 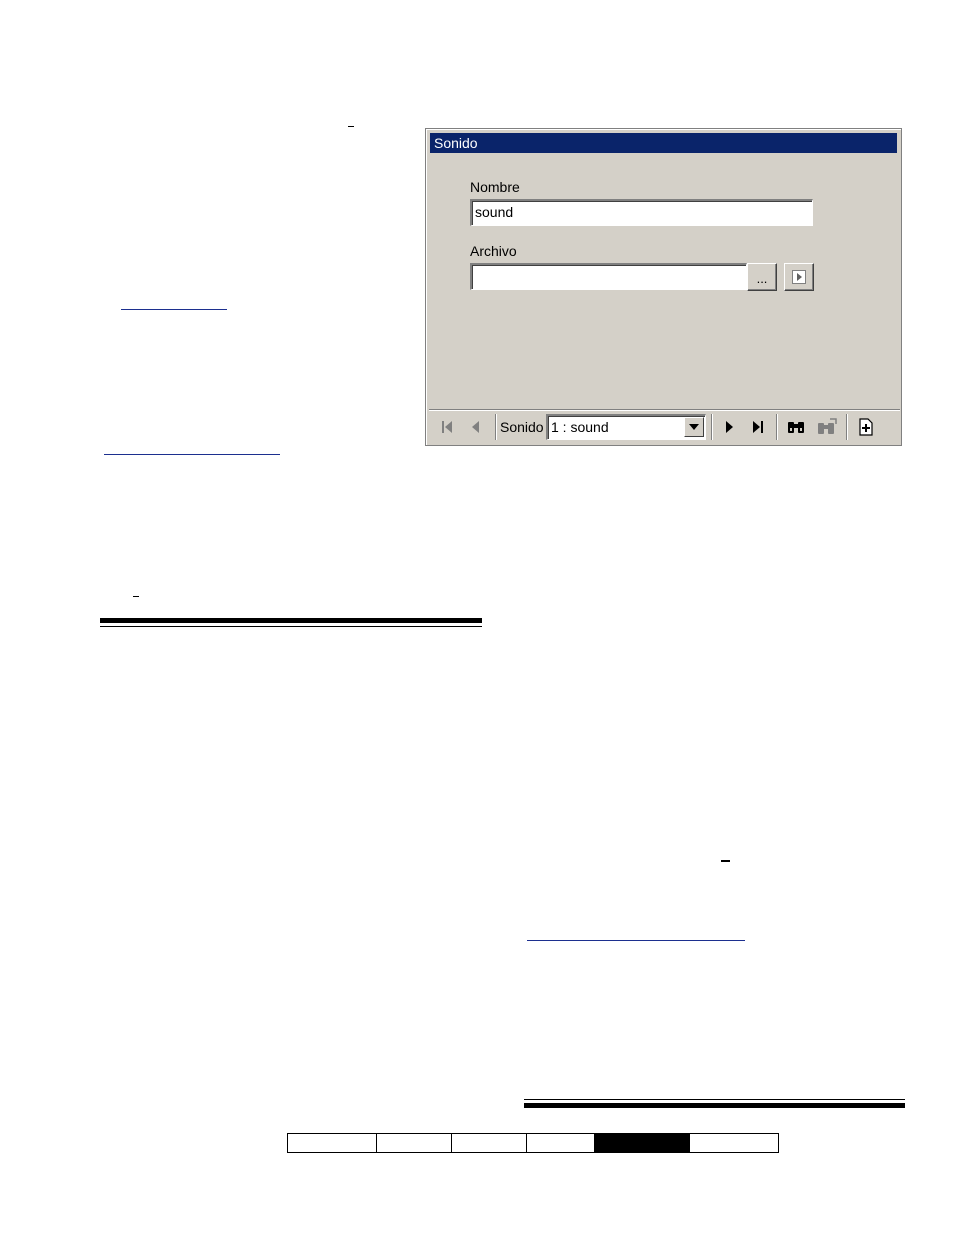 I want to click on file-label: Archivo, so click(x=493, y=251).